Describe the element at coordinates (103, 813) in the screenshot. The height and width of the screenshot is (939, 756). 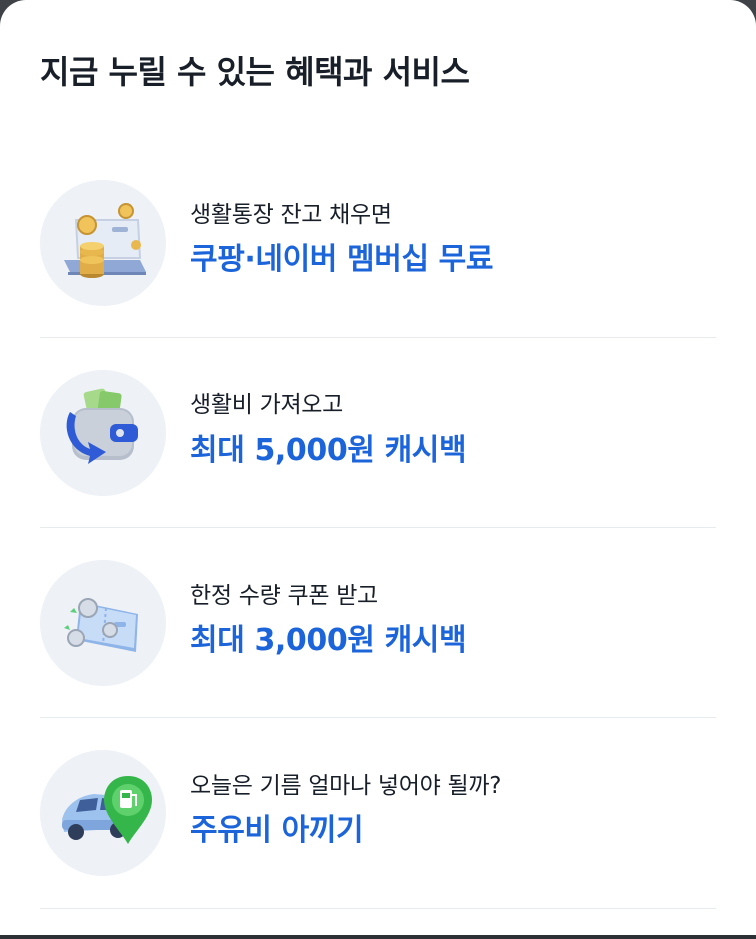
I see `car-gas-pin-icon` at that location.